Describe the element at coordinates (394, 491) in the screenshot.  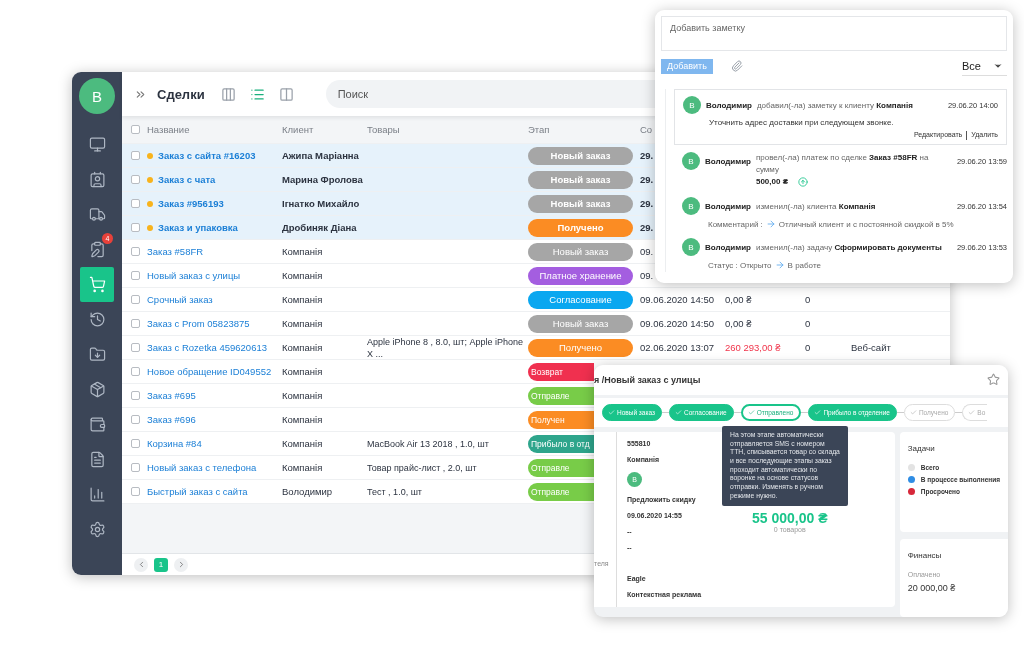
I see `table-cell: Тест , 1.0, шт` at that location.